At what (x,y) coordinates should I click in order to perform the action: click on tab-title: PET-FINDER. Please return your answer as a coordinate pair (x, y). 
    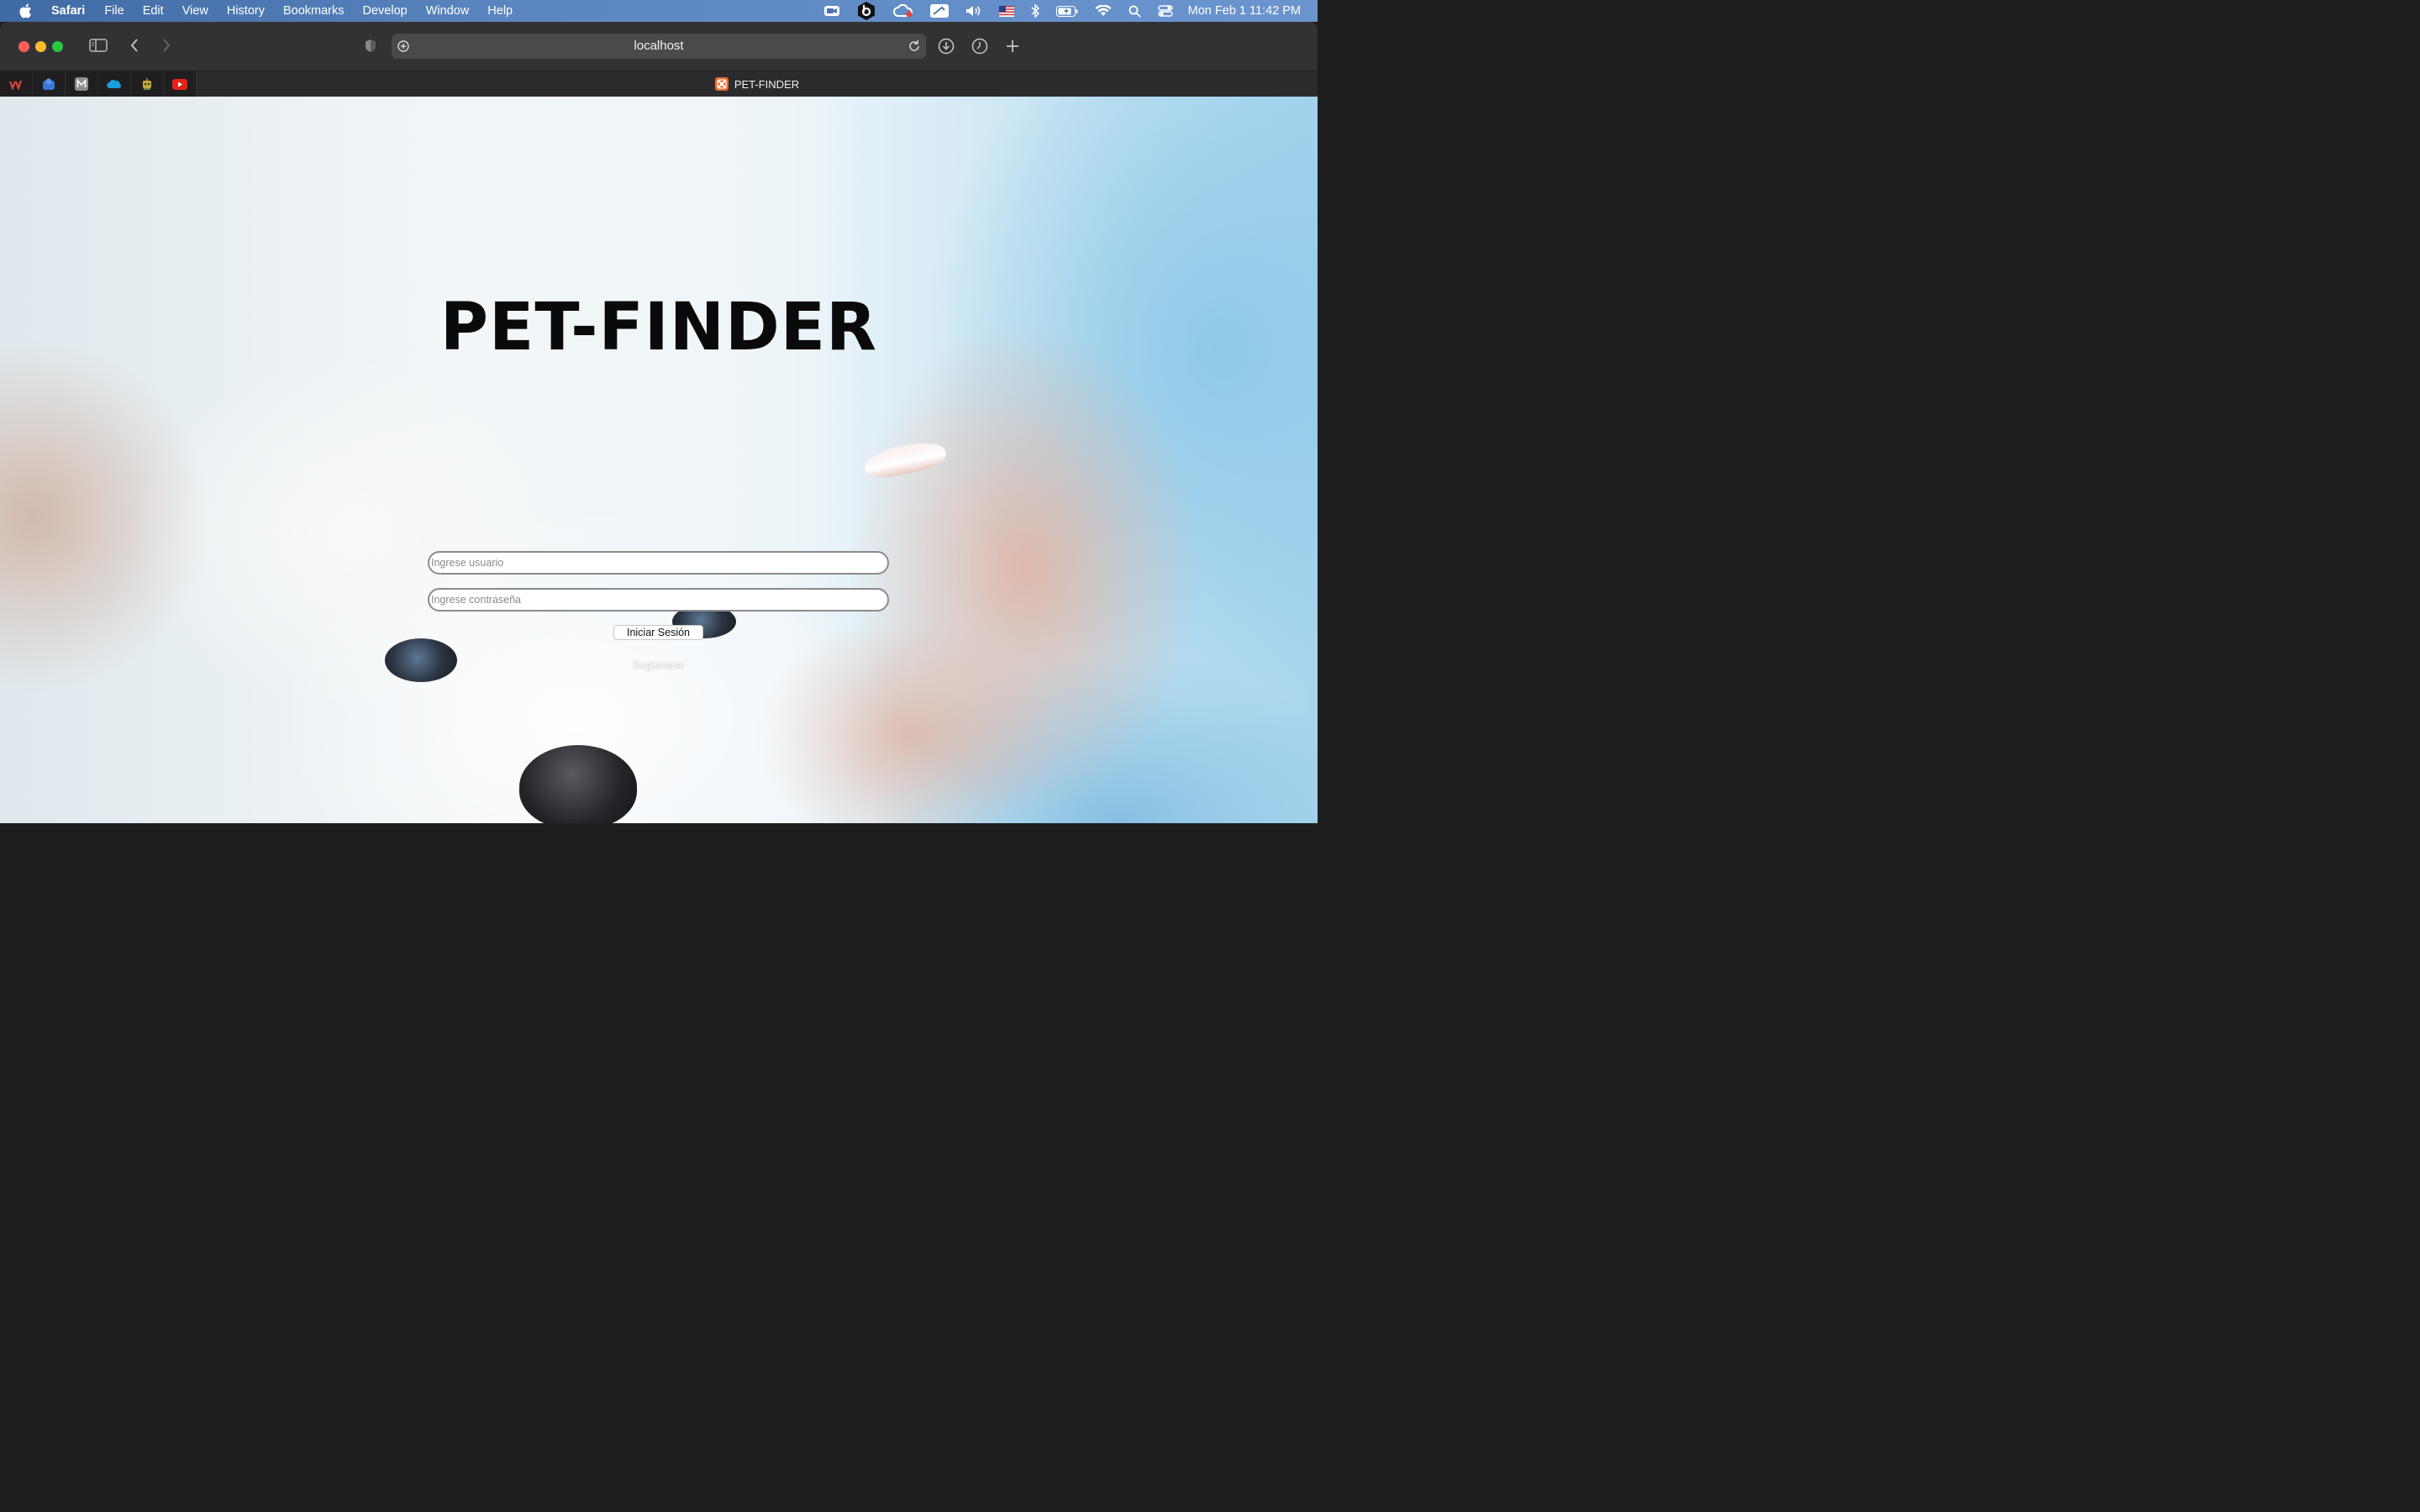
    Looking at the image, I should click on (767, 84).